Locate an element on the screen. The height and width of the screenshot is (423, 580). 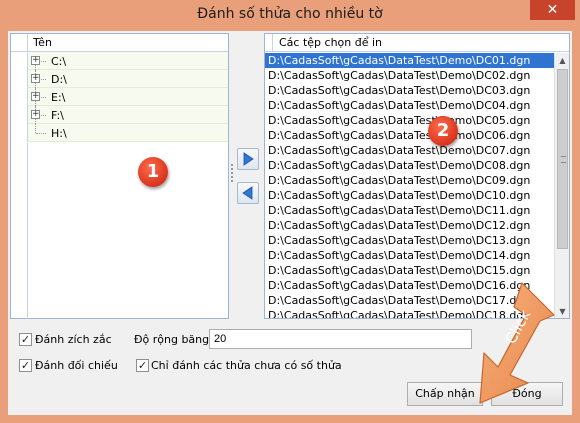
tree-node-label: F:\ is located at coordinates (57, 115).